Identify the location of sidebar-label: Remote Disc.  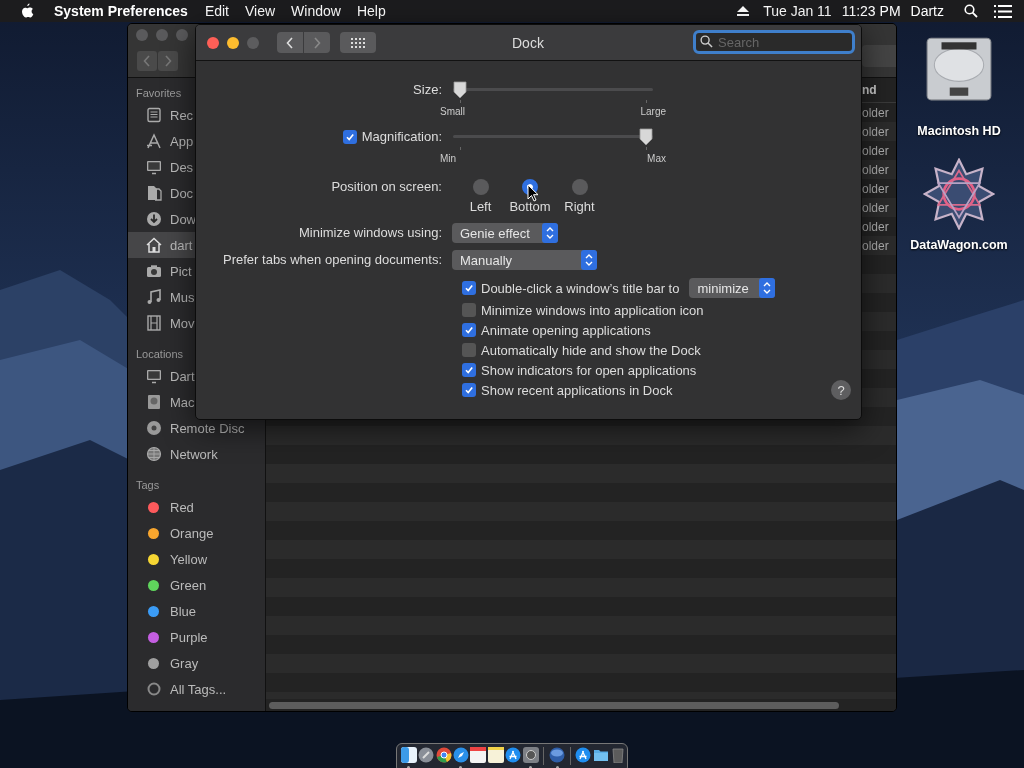
(207, 428).